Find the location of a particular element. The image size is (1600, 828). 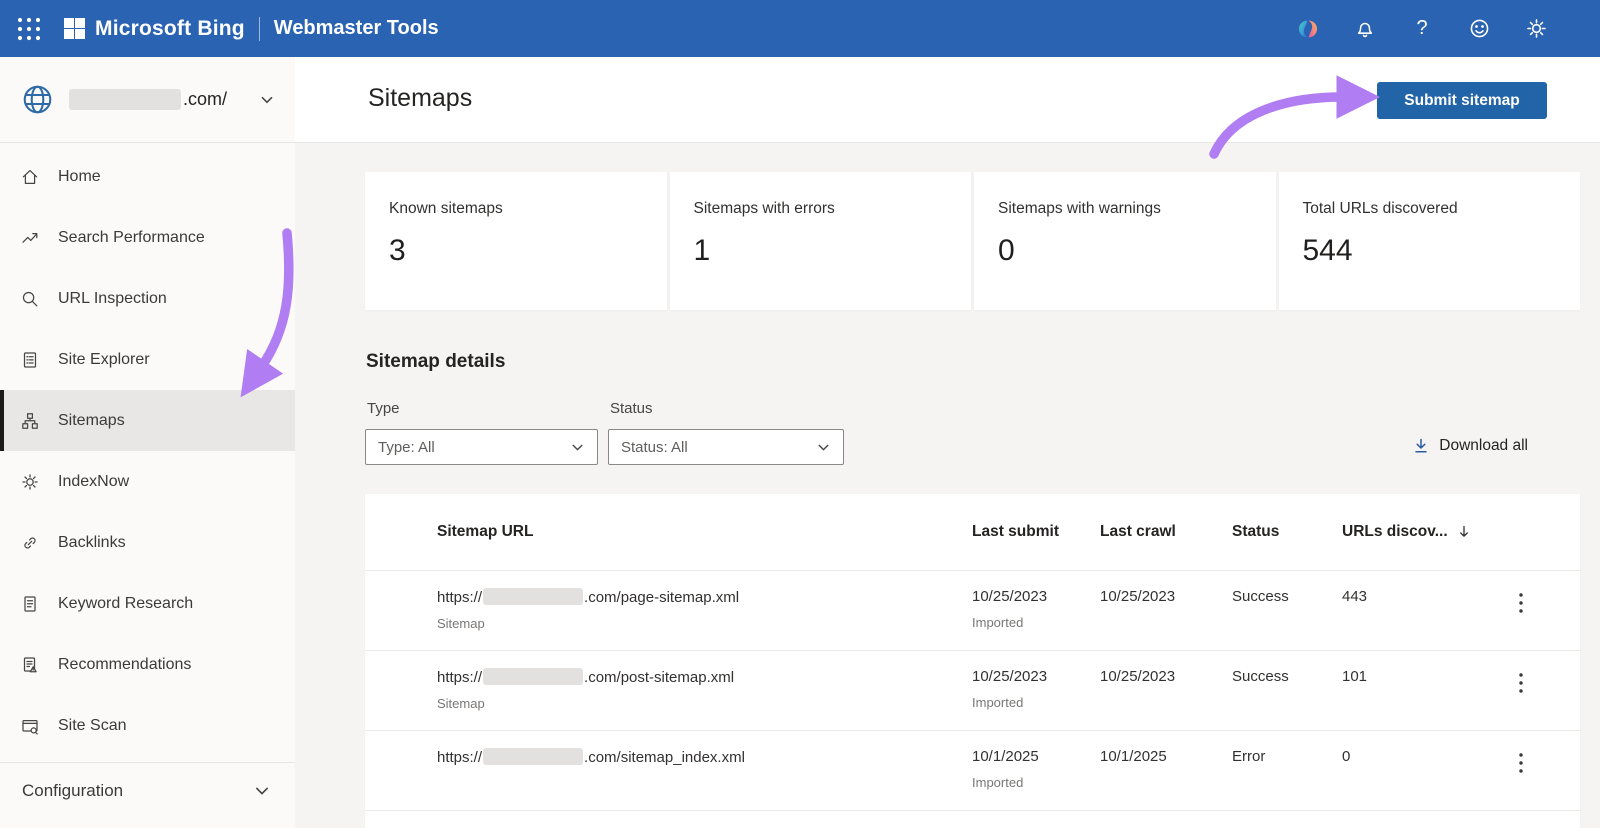

topbar-divider is located at coordinates (259, 28).